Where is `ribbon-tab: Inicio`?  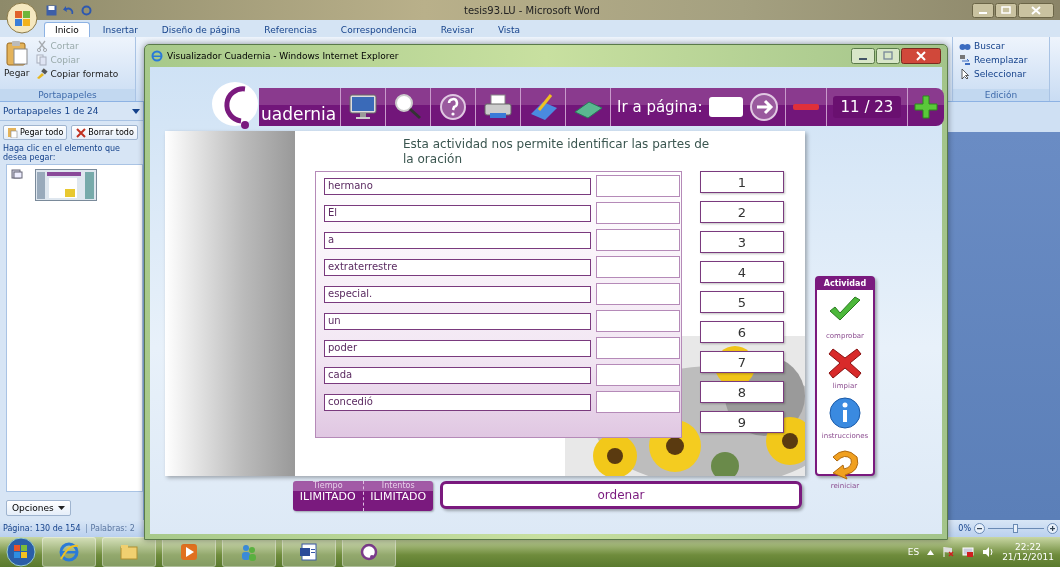
ribbon-tab: Inicio is located at coordinates (67, 29).